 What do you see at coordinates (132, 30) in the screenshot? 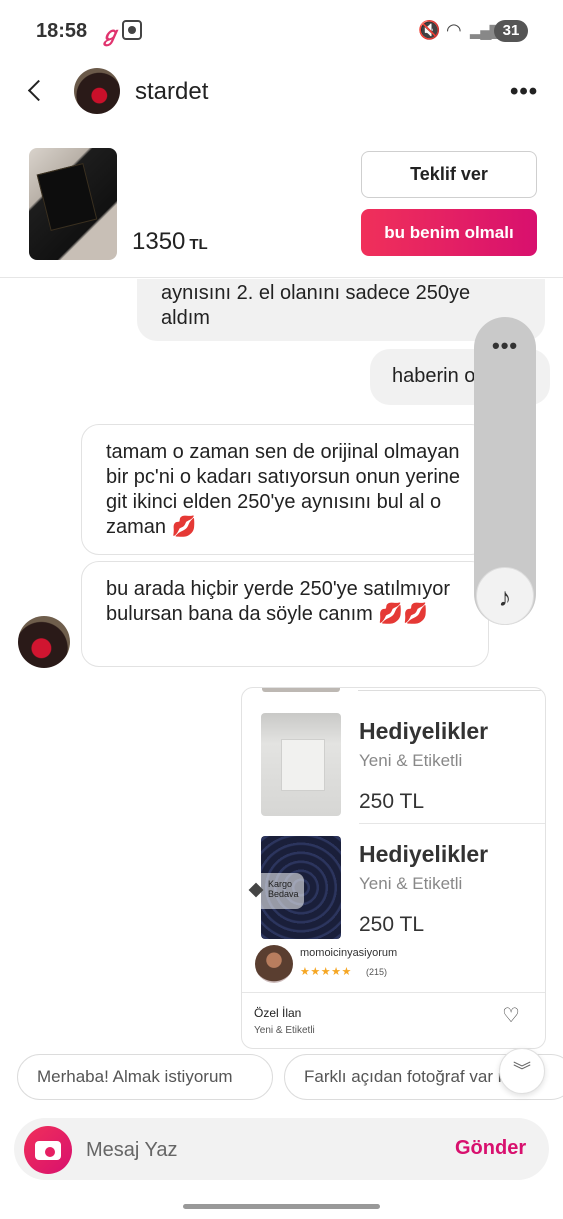
I see `screenshot-icon` at bounding box center [132, 30].